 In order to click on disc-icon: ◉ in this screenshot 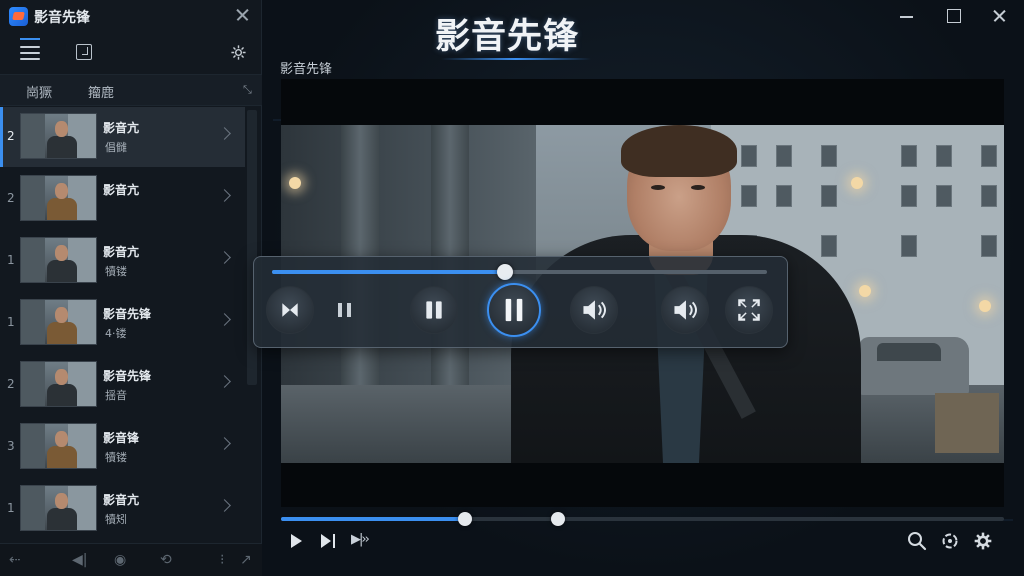, I will do `click(120, 560)`.